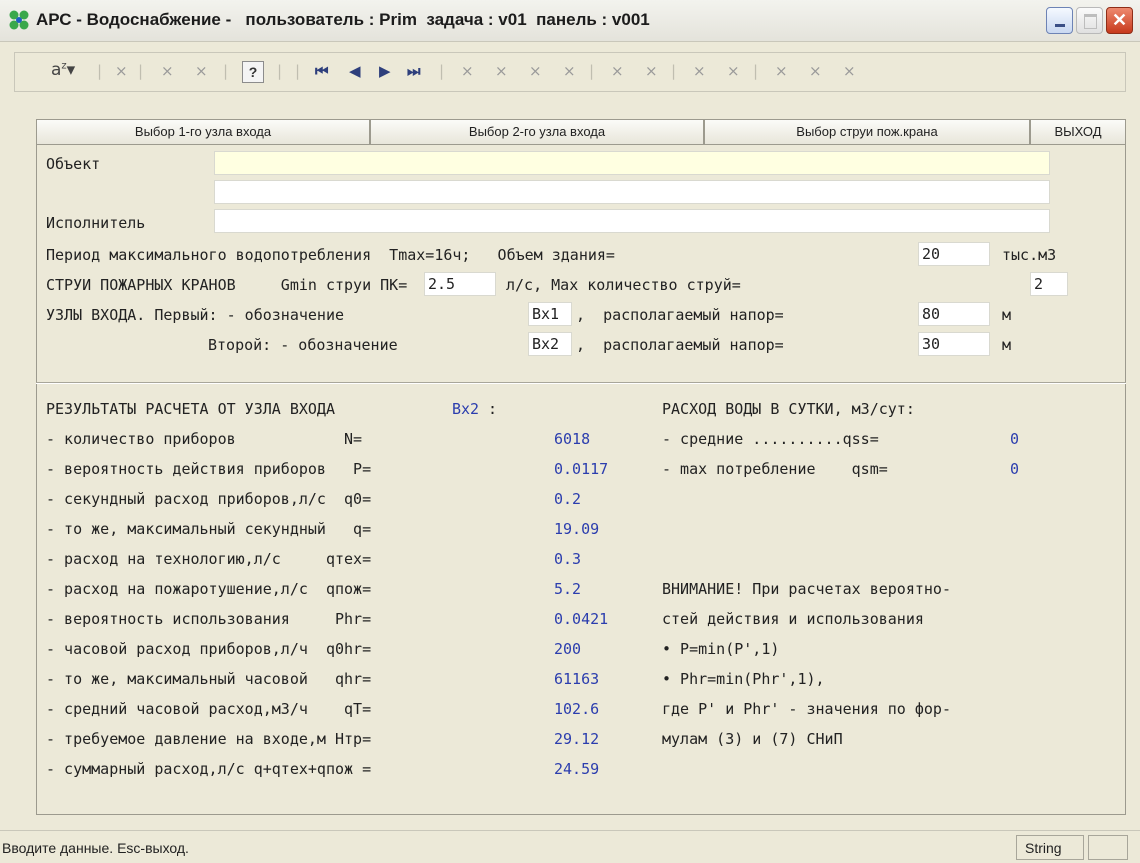  What do you see at coordinates (303, 345) in the screenshot?
I see `nodes-second-label: Второй: - обозначение` at bounding box center [303, 345].